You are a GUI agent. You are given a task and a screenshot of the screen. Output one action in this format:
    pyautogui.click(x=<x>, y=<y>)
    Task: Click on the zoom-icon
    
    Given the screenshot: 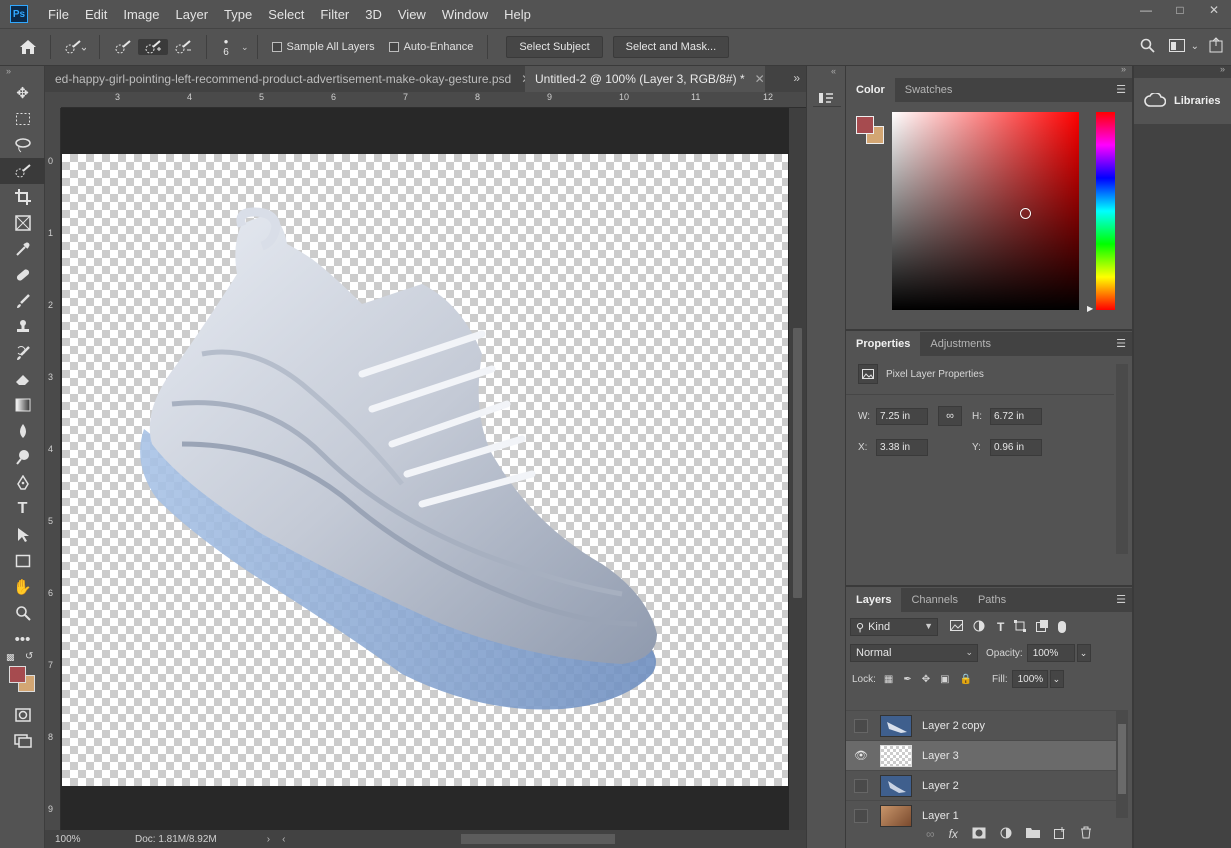 What is the action you would take?
    pyautogui.click(x=22, y=613)
    